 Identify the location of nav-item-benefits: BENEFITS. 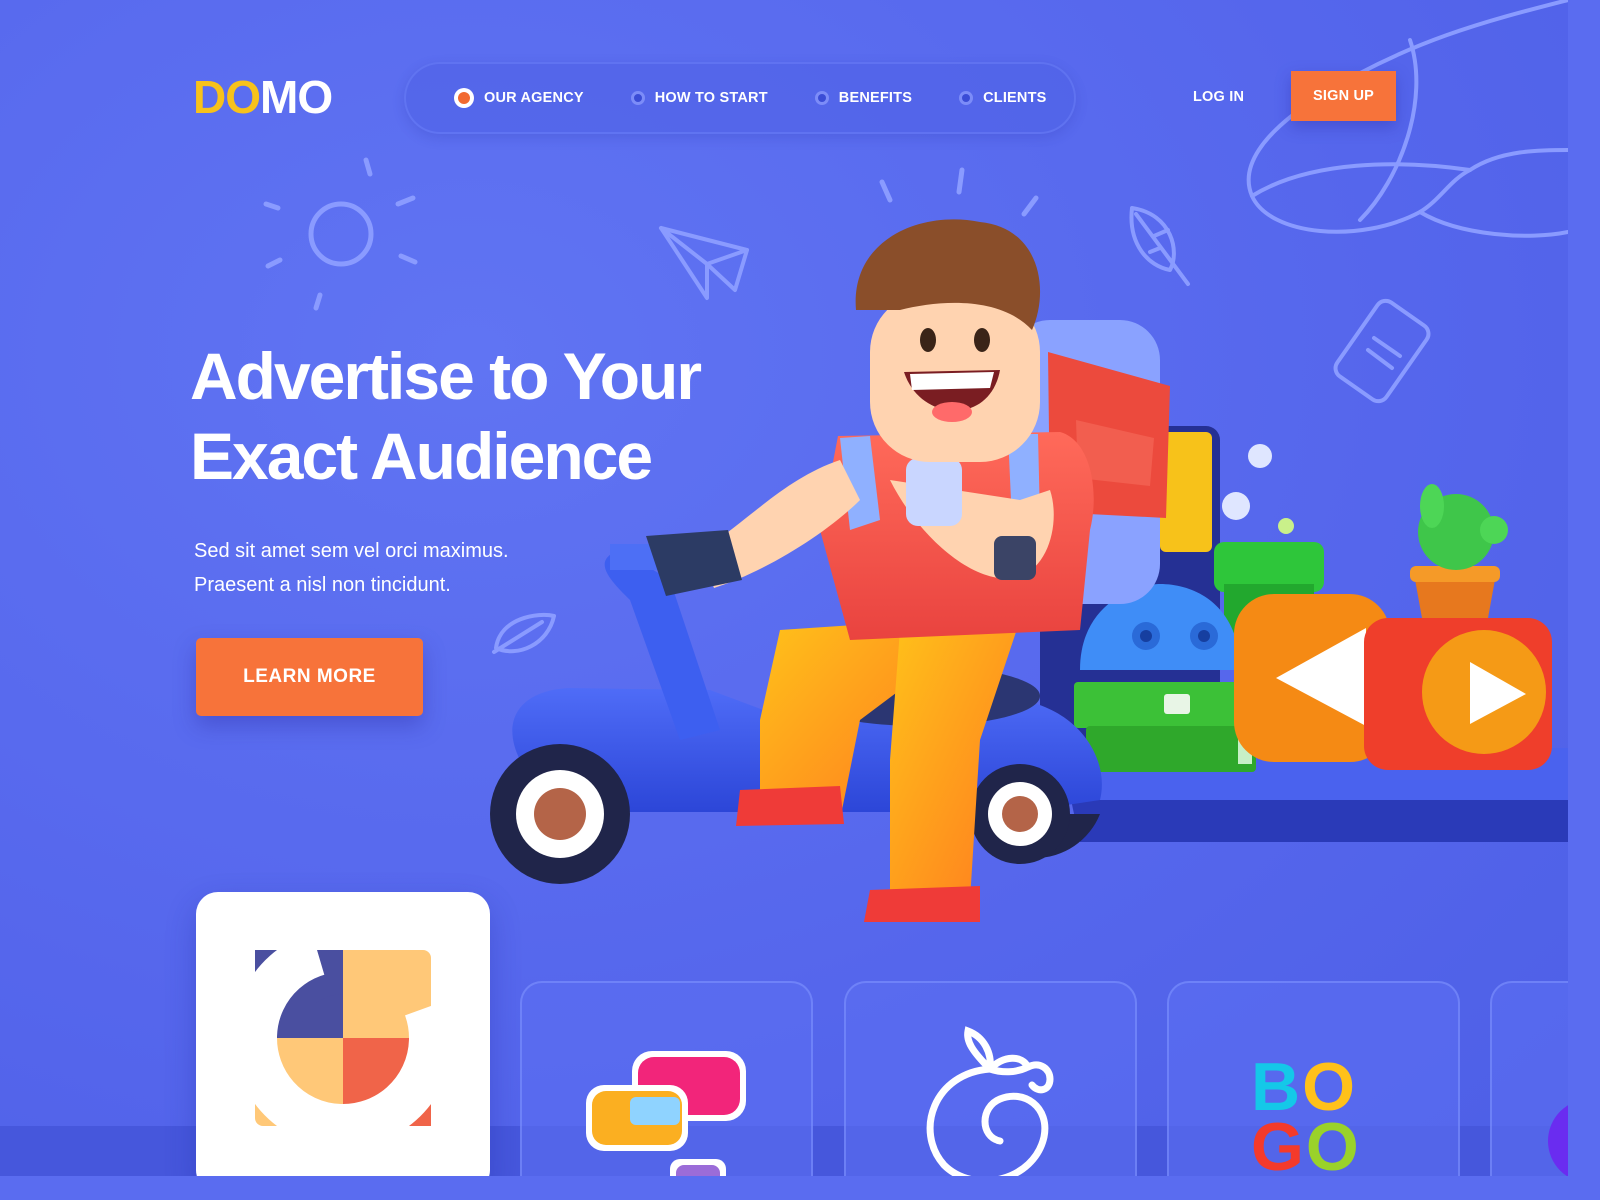
(865, 98).